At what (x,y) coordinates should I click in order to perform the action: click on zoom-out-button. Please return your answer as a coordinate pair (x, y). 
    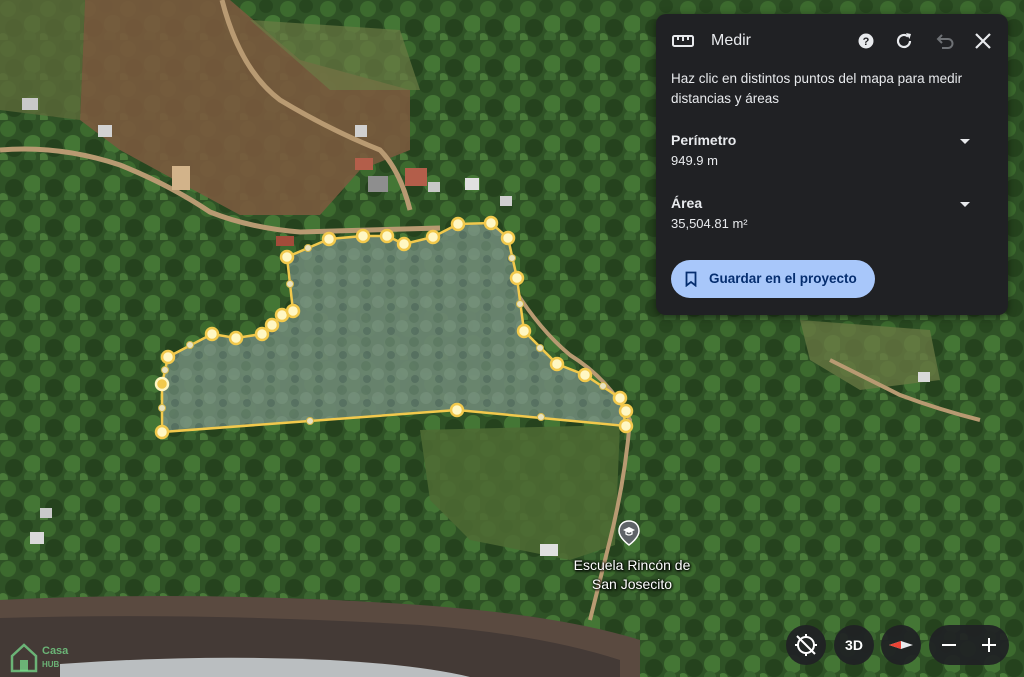
    Looking at the image, I should click on (949, 645).